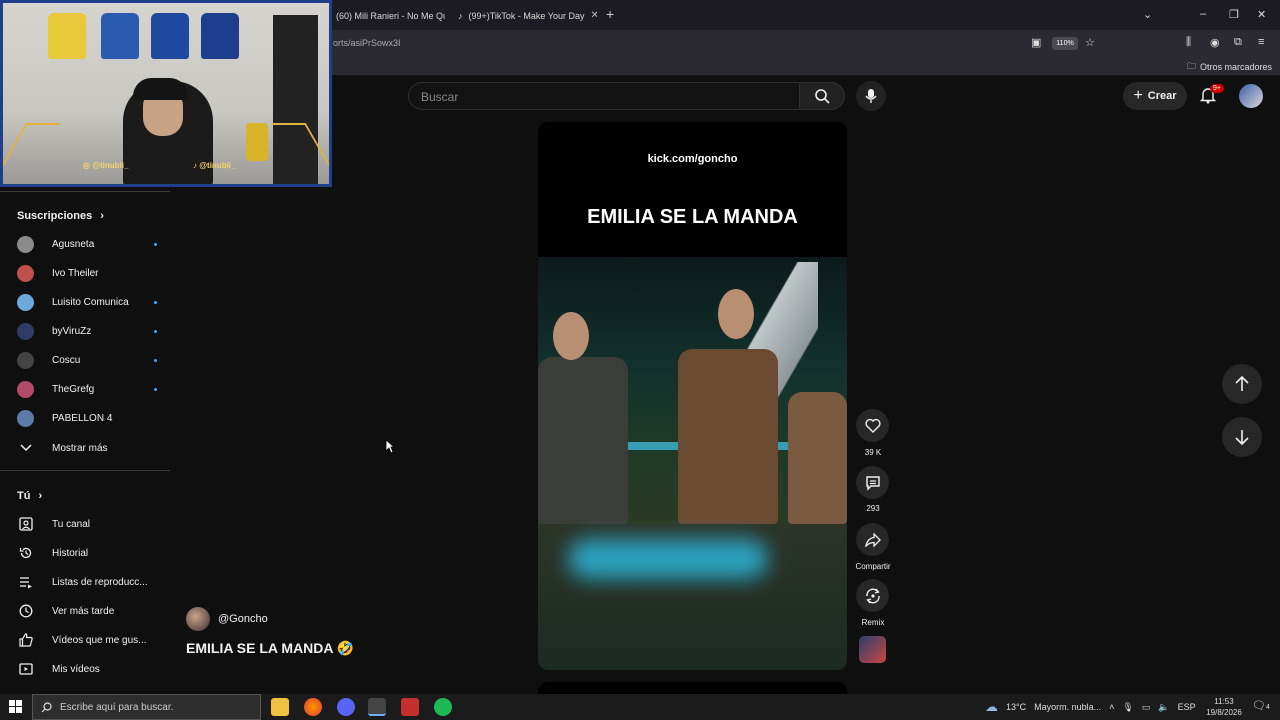  Describe the element at coordinates (1203, 14) in the screenshot. I see `minimize-button: –` at that location.